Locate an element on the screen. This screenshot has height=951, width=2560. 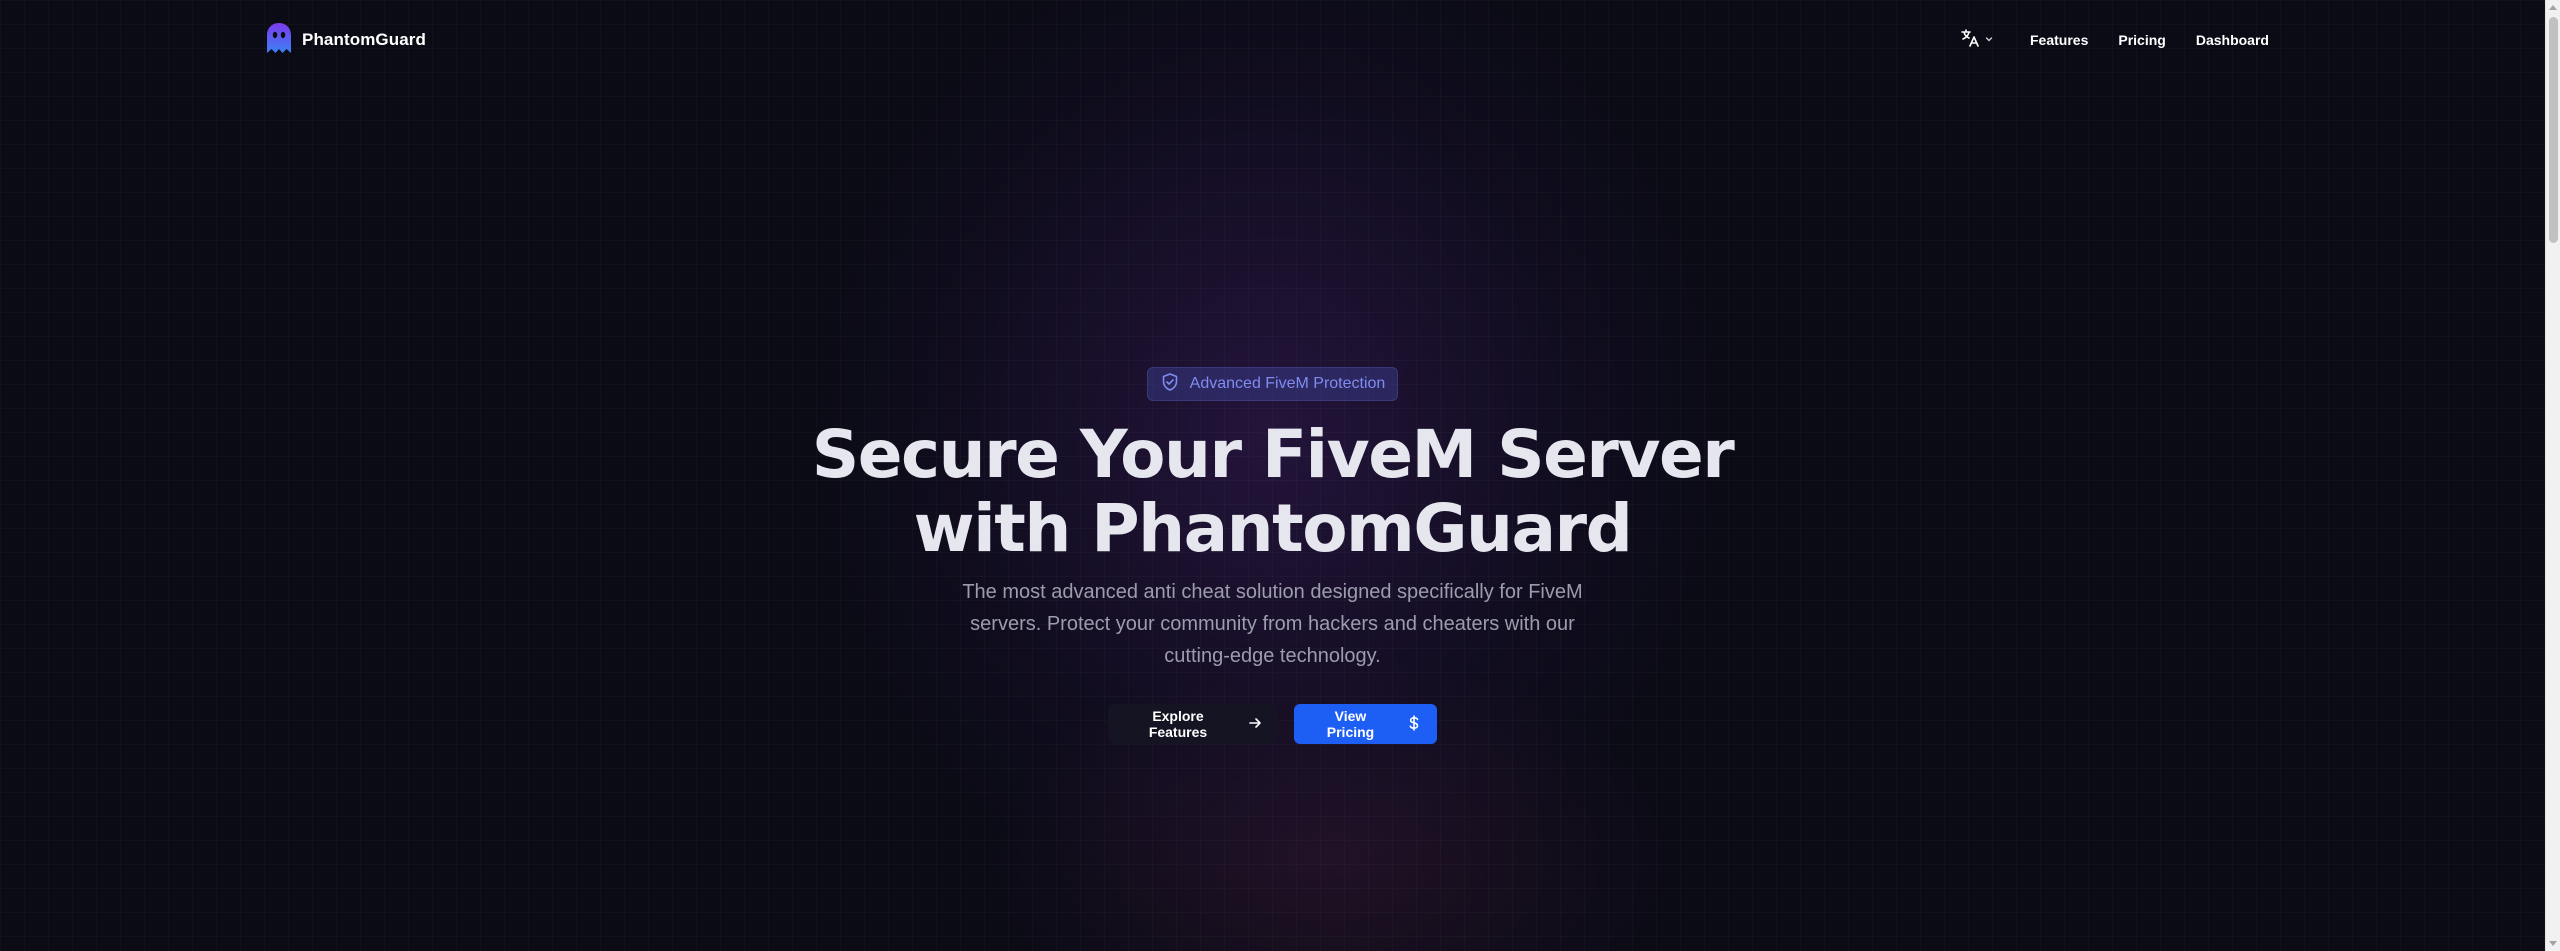
view-pricing-button: View Pricing is located at coordinates (1365, 724).